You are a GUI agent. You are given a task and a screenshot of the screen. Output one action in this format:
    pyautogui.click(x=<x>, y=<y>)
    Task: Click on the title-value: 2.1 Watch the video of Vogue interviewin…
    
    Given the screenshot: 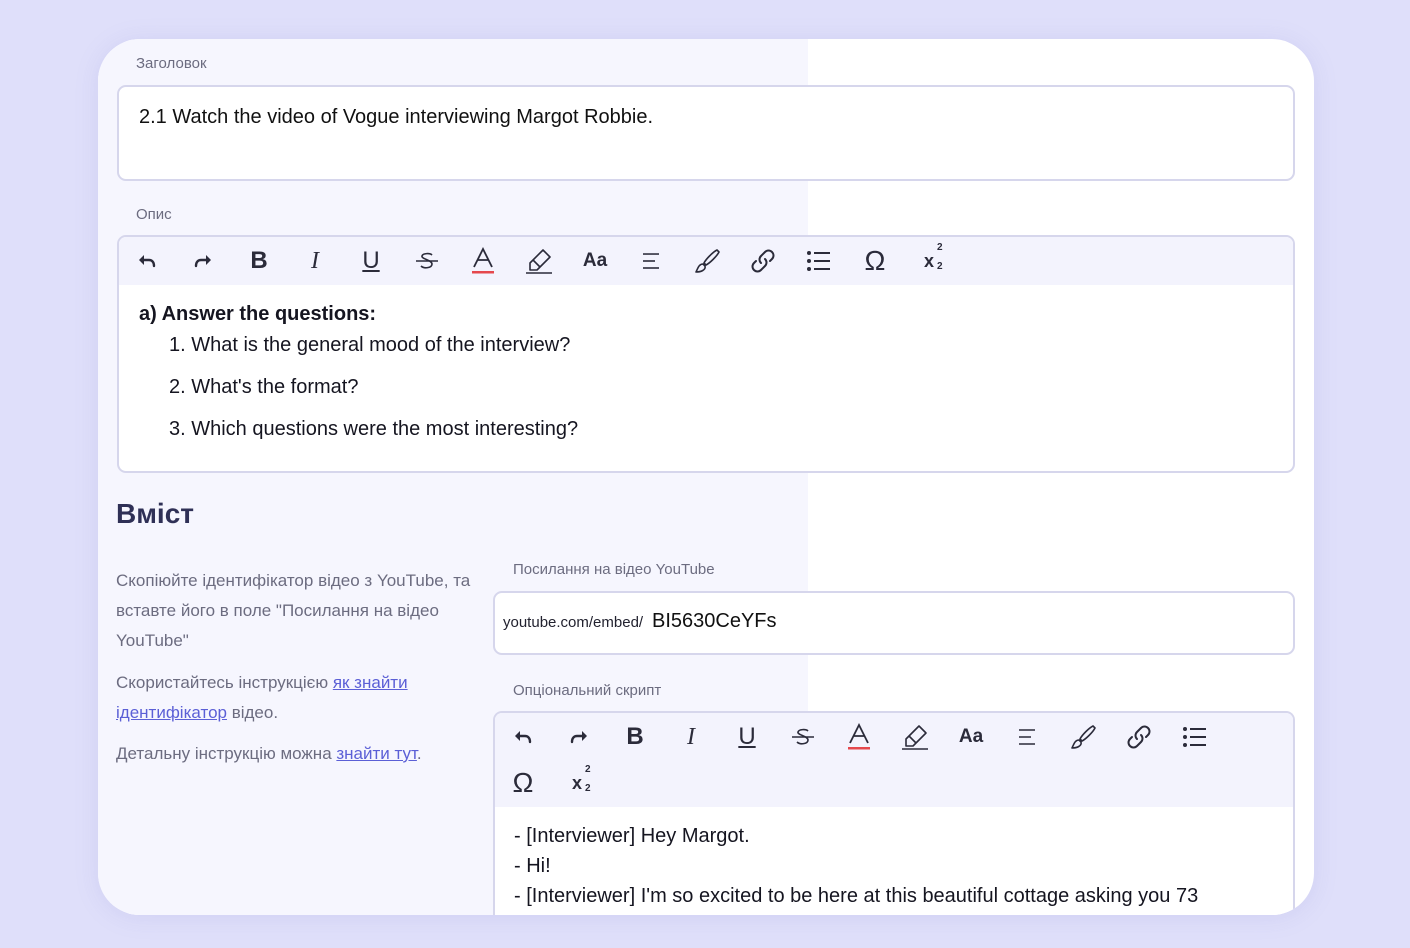 What is the action you would take?
    pyautogui.click(x=396, y=117)
    